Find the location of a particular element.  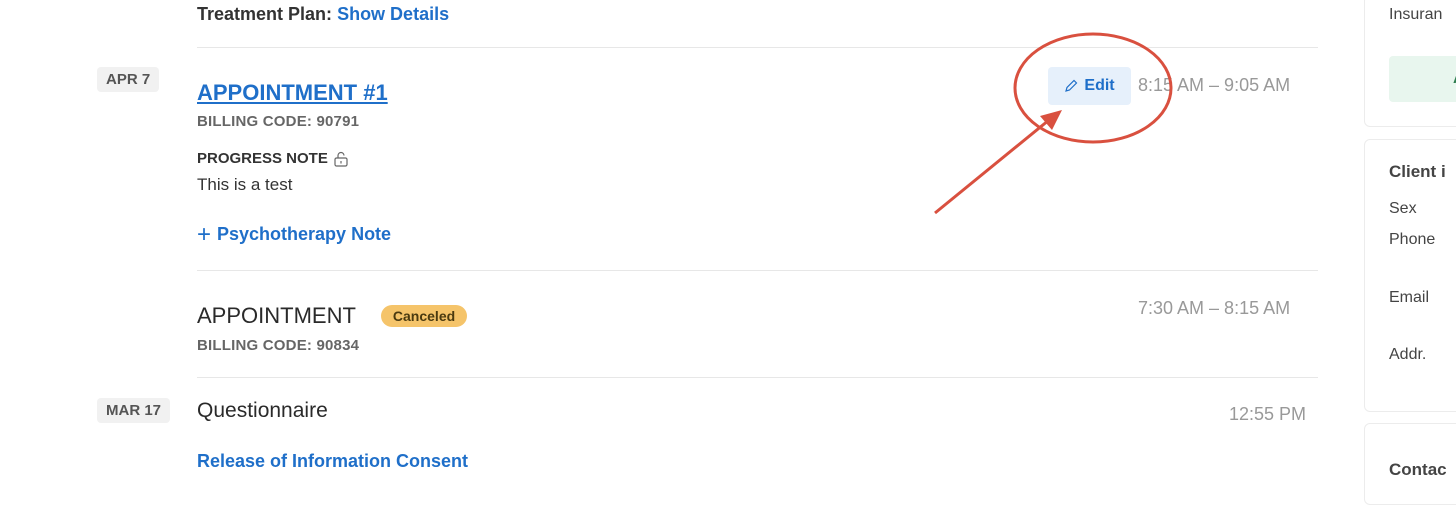

client-field-sex: Sex is located at coordinates (1403, 208).